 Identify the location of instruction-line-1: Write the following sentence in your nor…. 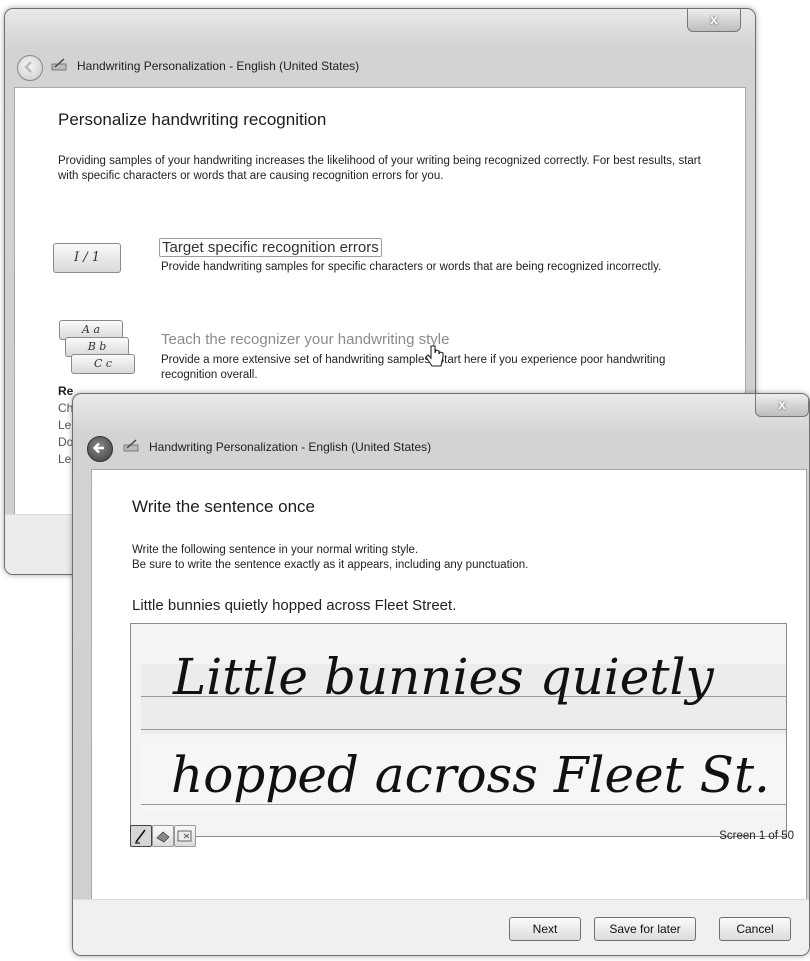
(275, 550).